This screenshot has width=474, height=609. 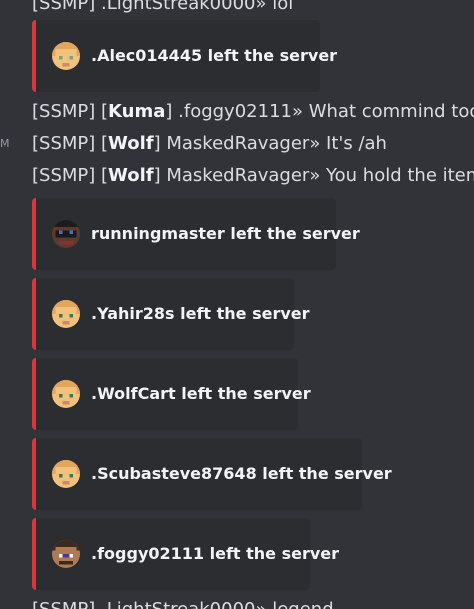 What do you see at coordinates (215, 553) in the screenshot?
I see `embed-text: .foggy02111 left the server` at bounding box center [215, 553].